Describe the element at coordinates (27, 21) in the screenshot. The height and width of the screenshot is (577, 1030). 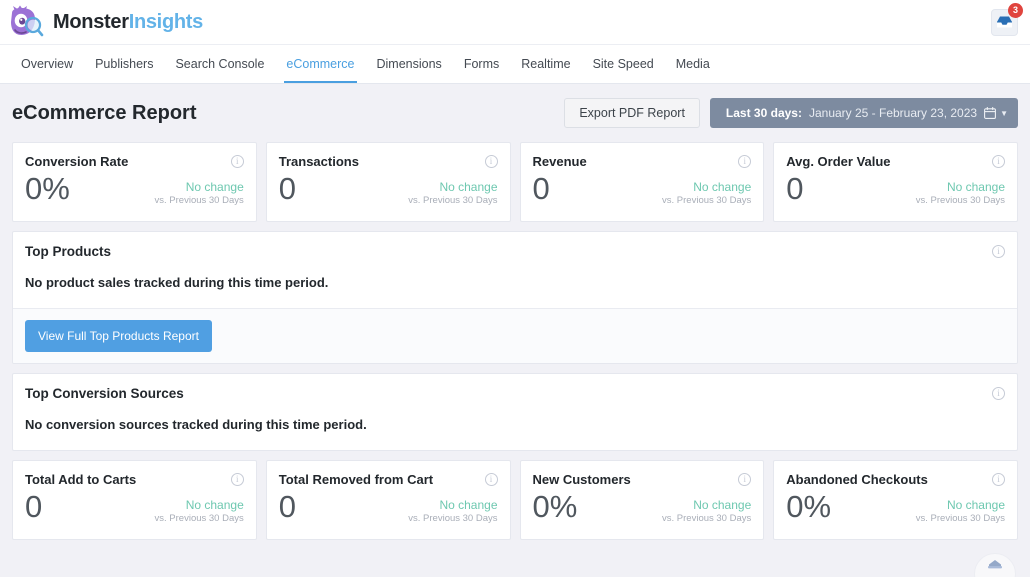
I see `monster-mascot-icon` at that location.